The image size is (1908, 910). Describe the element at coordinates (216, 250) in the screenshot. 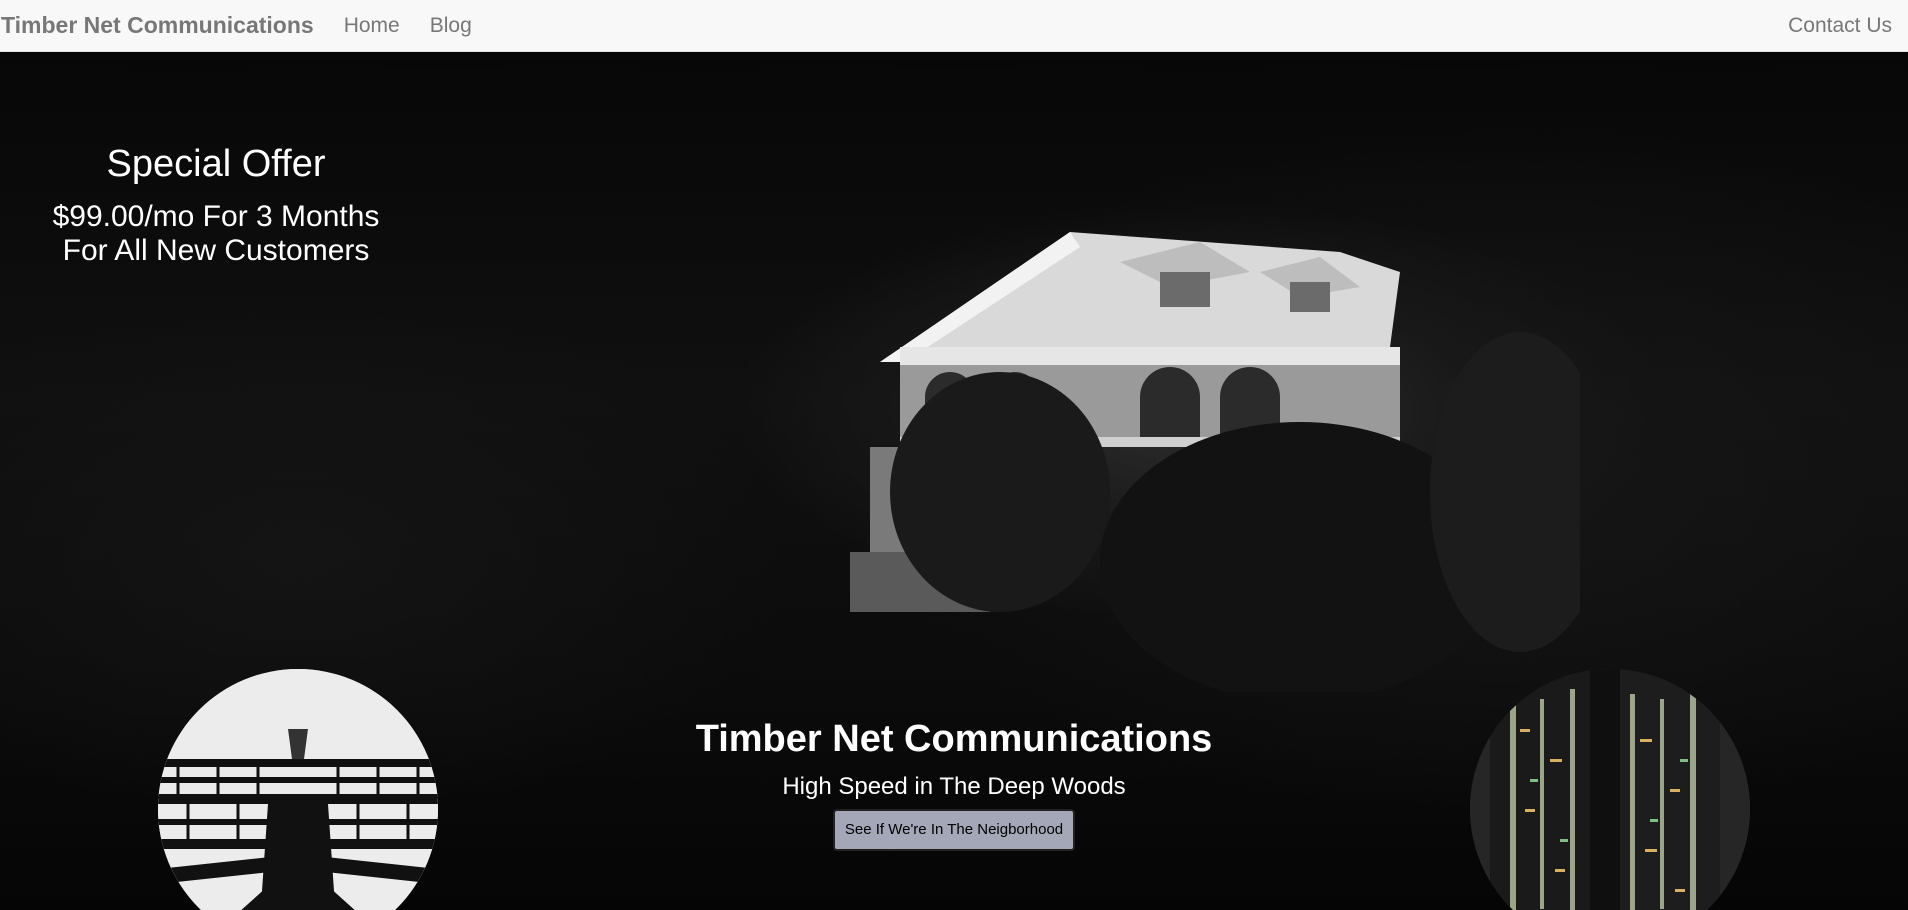

I see `offer-audience: For All New Customers` at that location.